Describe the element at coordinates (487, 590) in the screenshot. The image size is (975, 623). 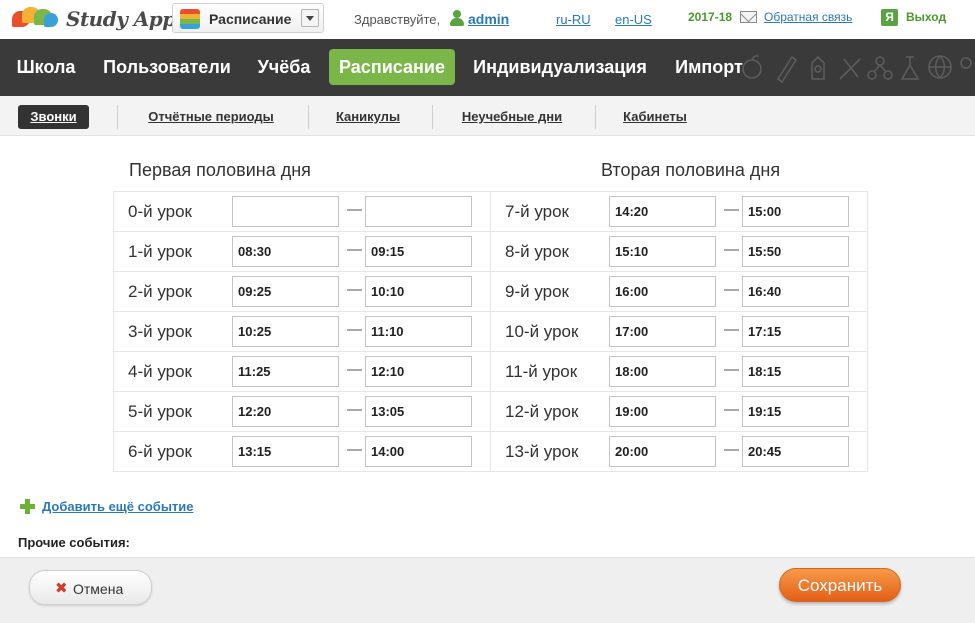
I see `footer-bar: ✖ Отмена Сохранить` at that location.